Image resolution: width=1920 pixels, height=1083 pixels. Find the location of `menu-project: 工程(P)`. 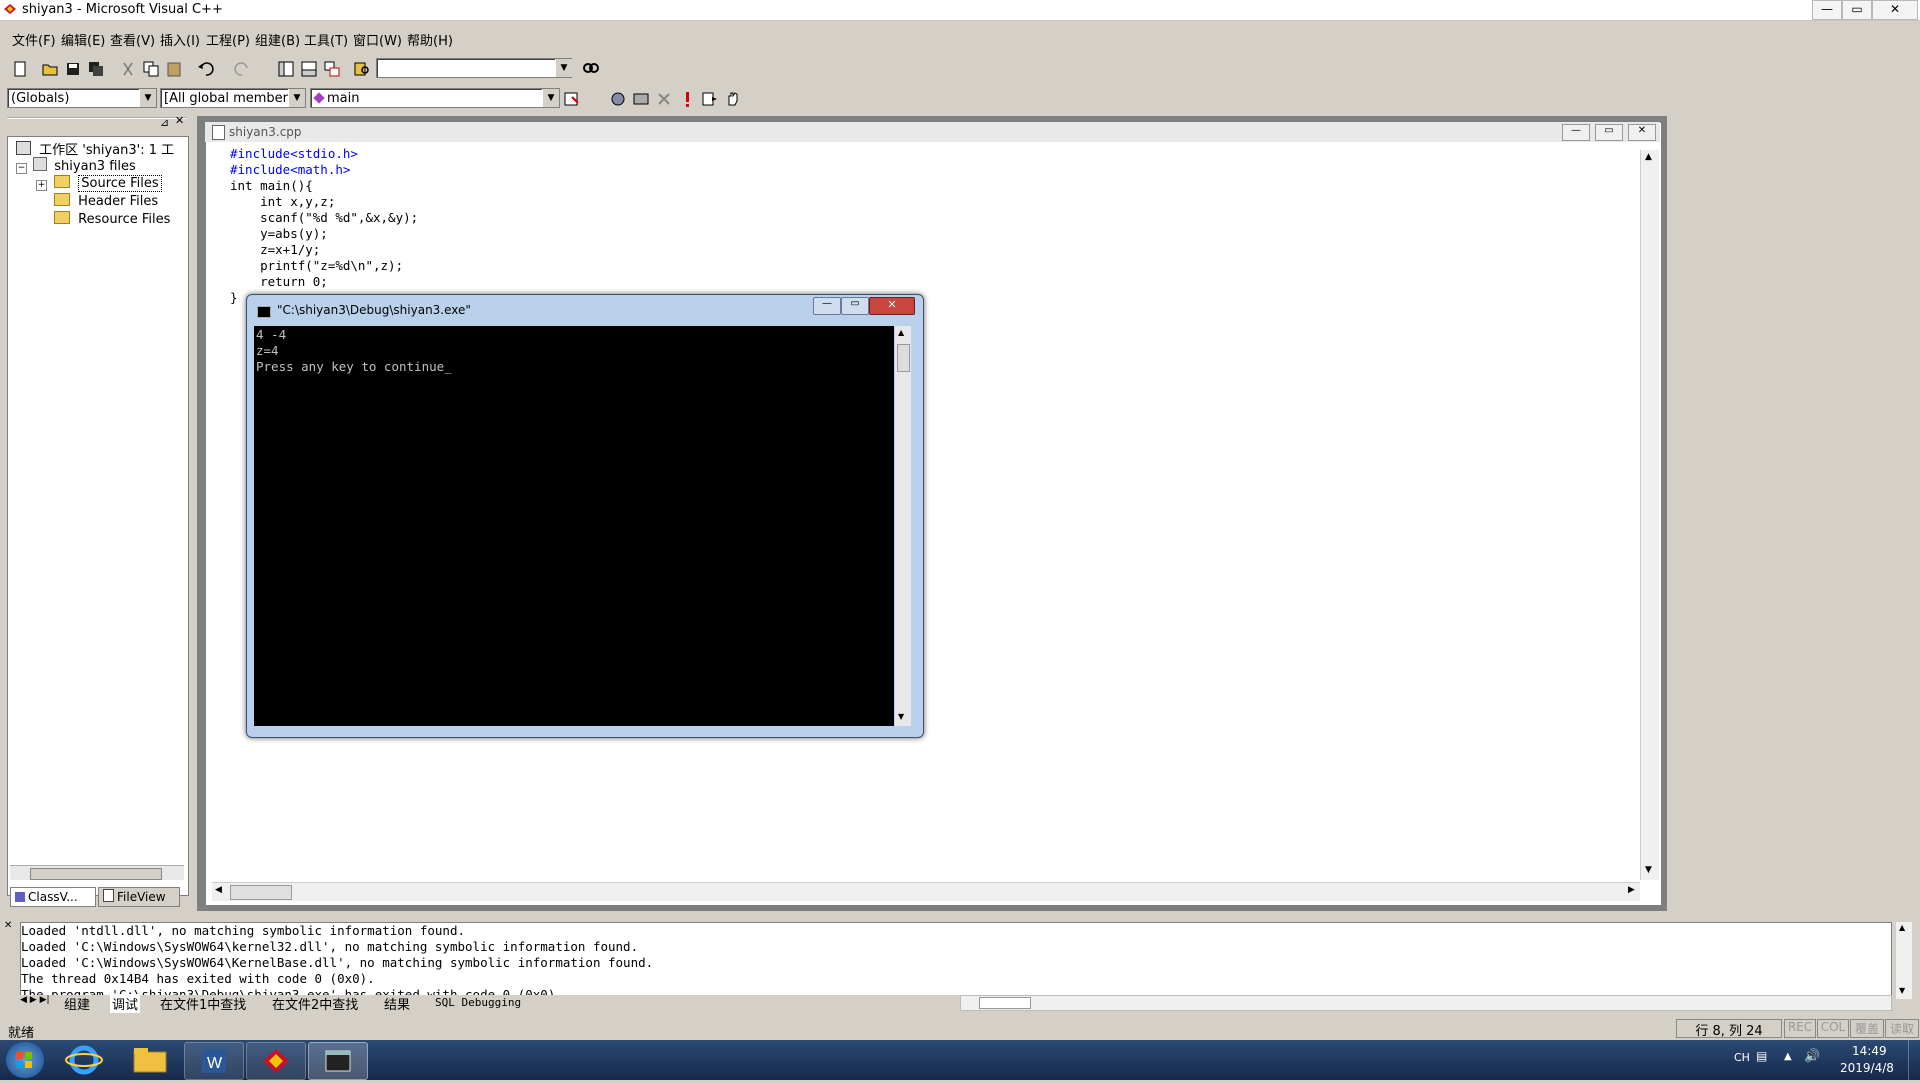

menu-project: 工程(P) is located at coordinates (228, 39).